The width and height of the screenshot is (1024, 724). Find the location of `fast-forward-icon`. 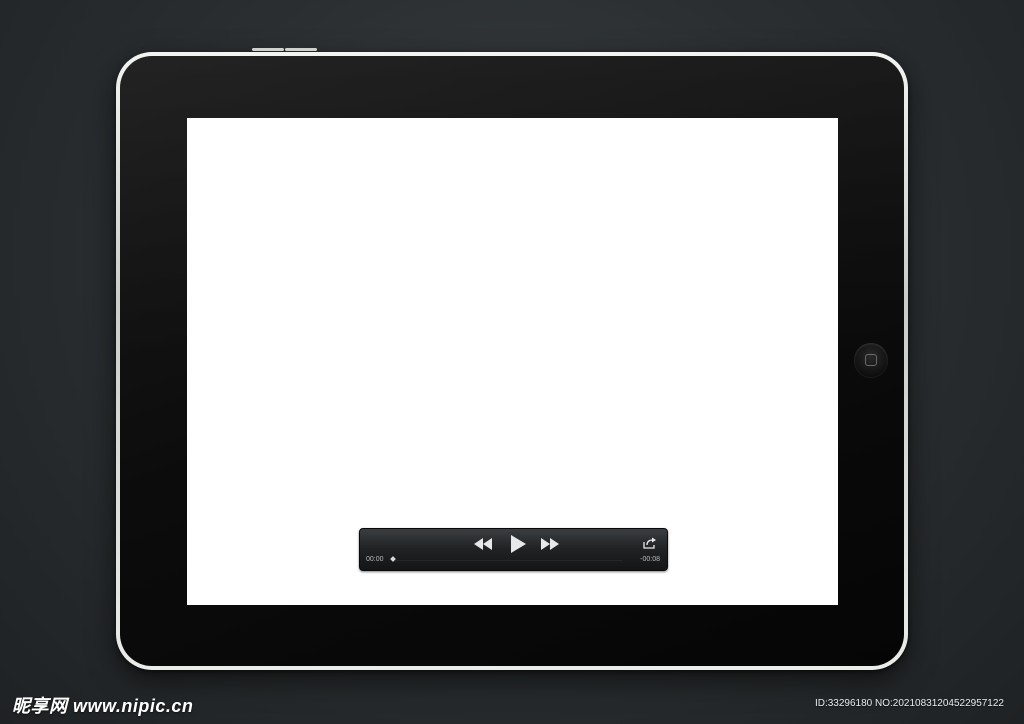

fast-forward-icon is located at coordinates (550, 544).